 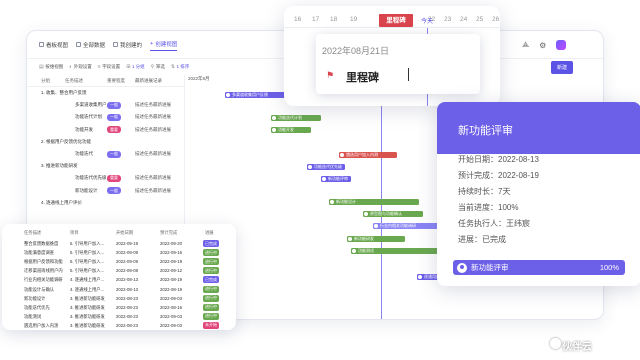 I want to click on column-header: 重要程度, so click(x=121, y=81).